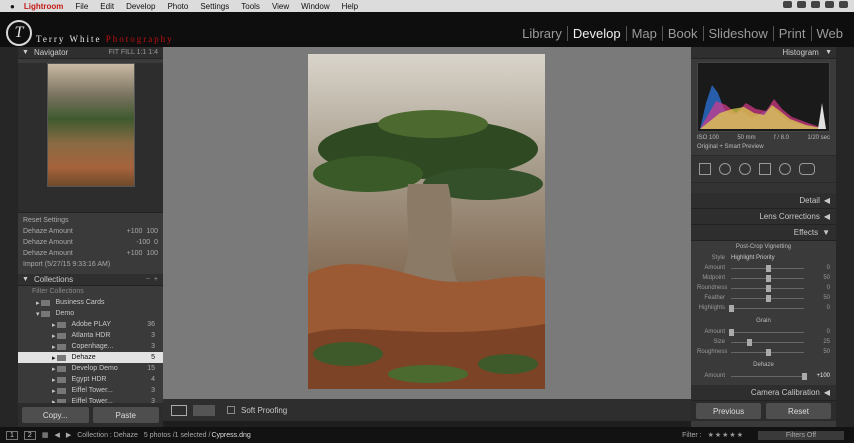  What do you see at coordinates (68, 435) in the screenshot?
I see `forward-arrow-icon: ▶` at bounding box center [68, 435].